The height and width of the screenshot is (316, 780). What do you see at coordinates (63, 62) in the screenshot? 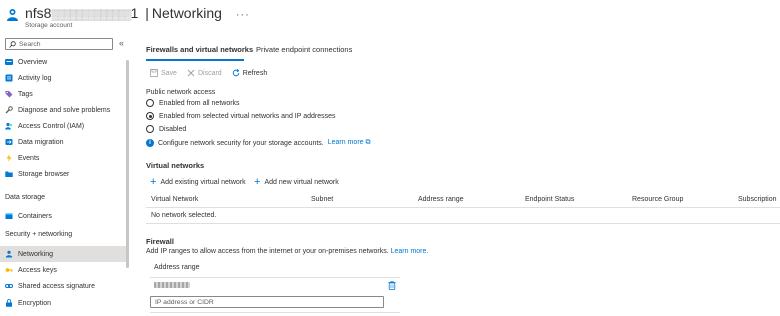
I see `sidebar-item-overview: Overview` at bounding box center [63, 62].